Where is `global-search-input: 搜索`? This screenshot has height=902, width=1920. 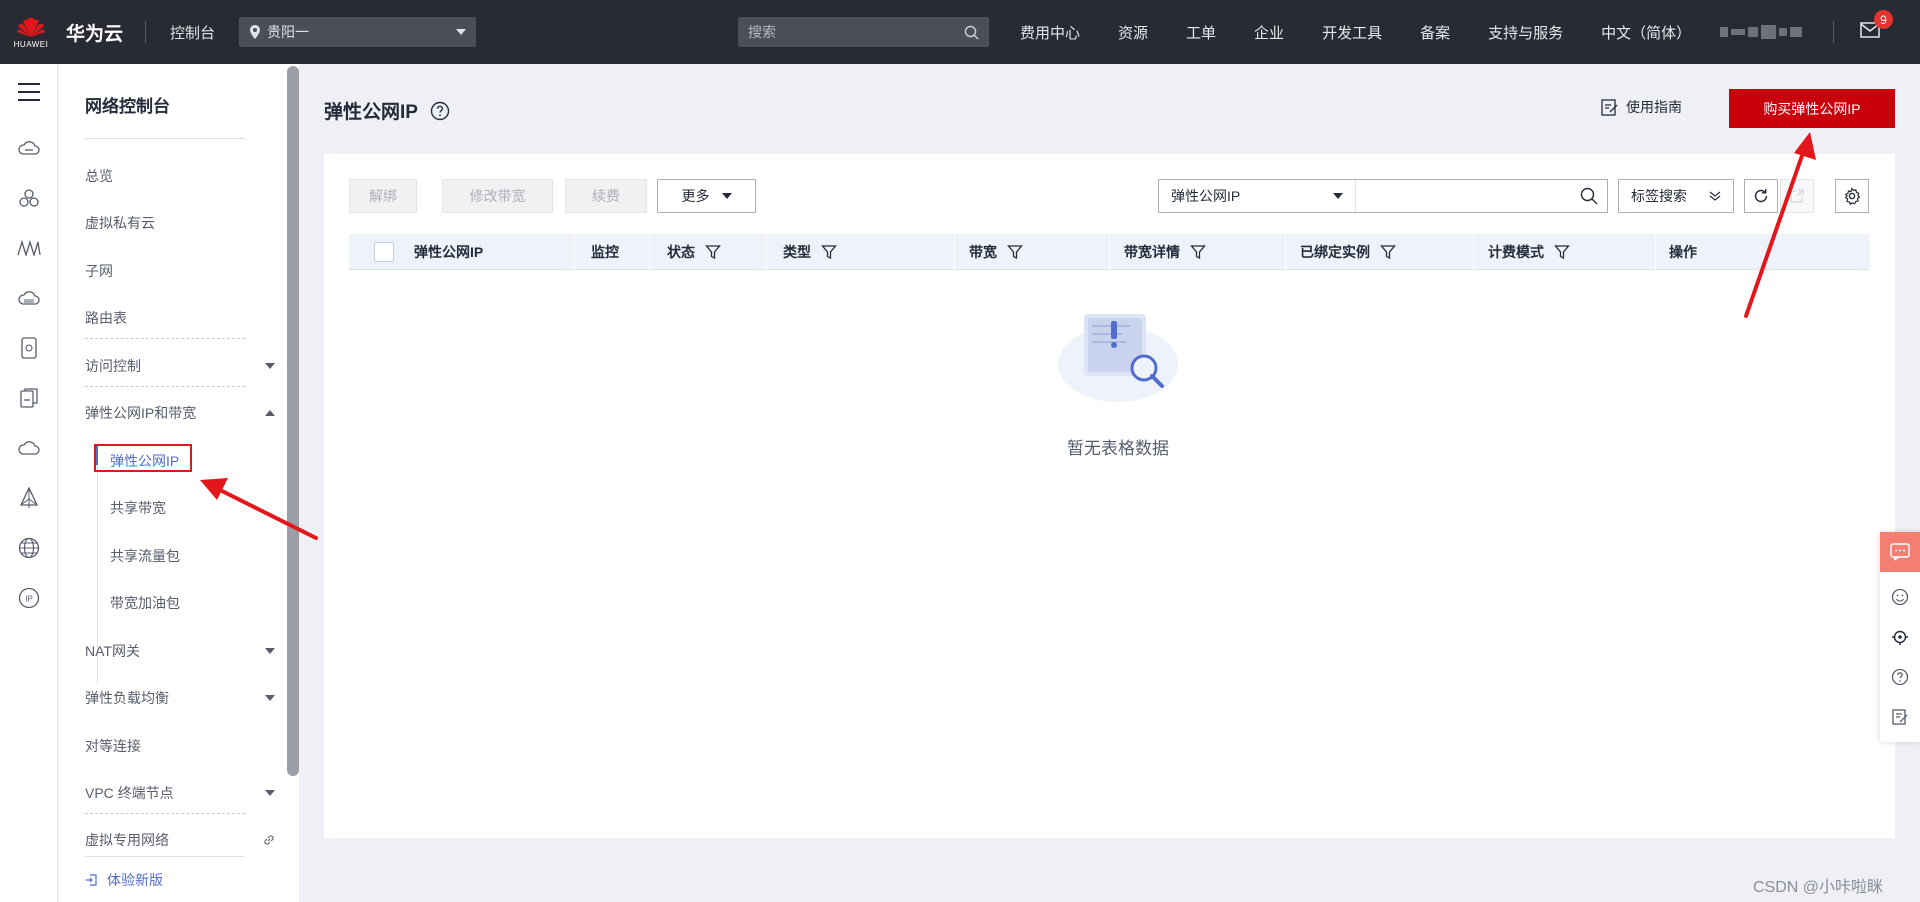 global-search-input: 搜索 is located at coordinates (863, 32).